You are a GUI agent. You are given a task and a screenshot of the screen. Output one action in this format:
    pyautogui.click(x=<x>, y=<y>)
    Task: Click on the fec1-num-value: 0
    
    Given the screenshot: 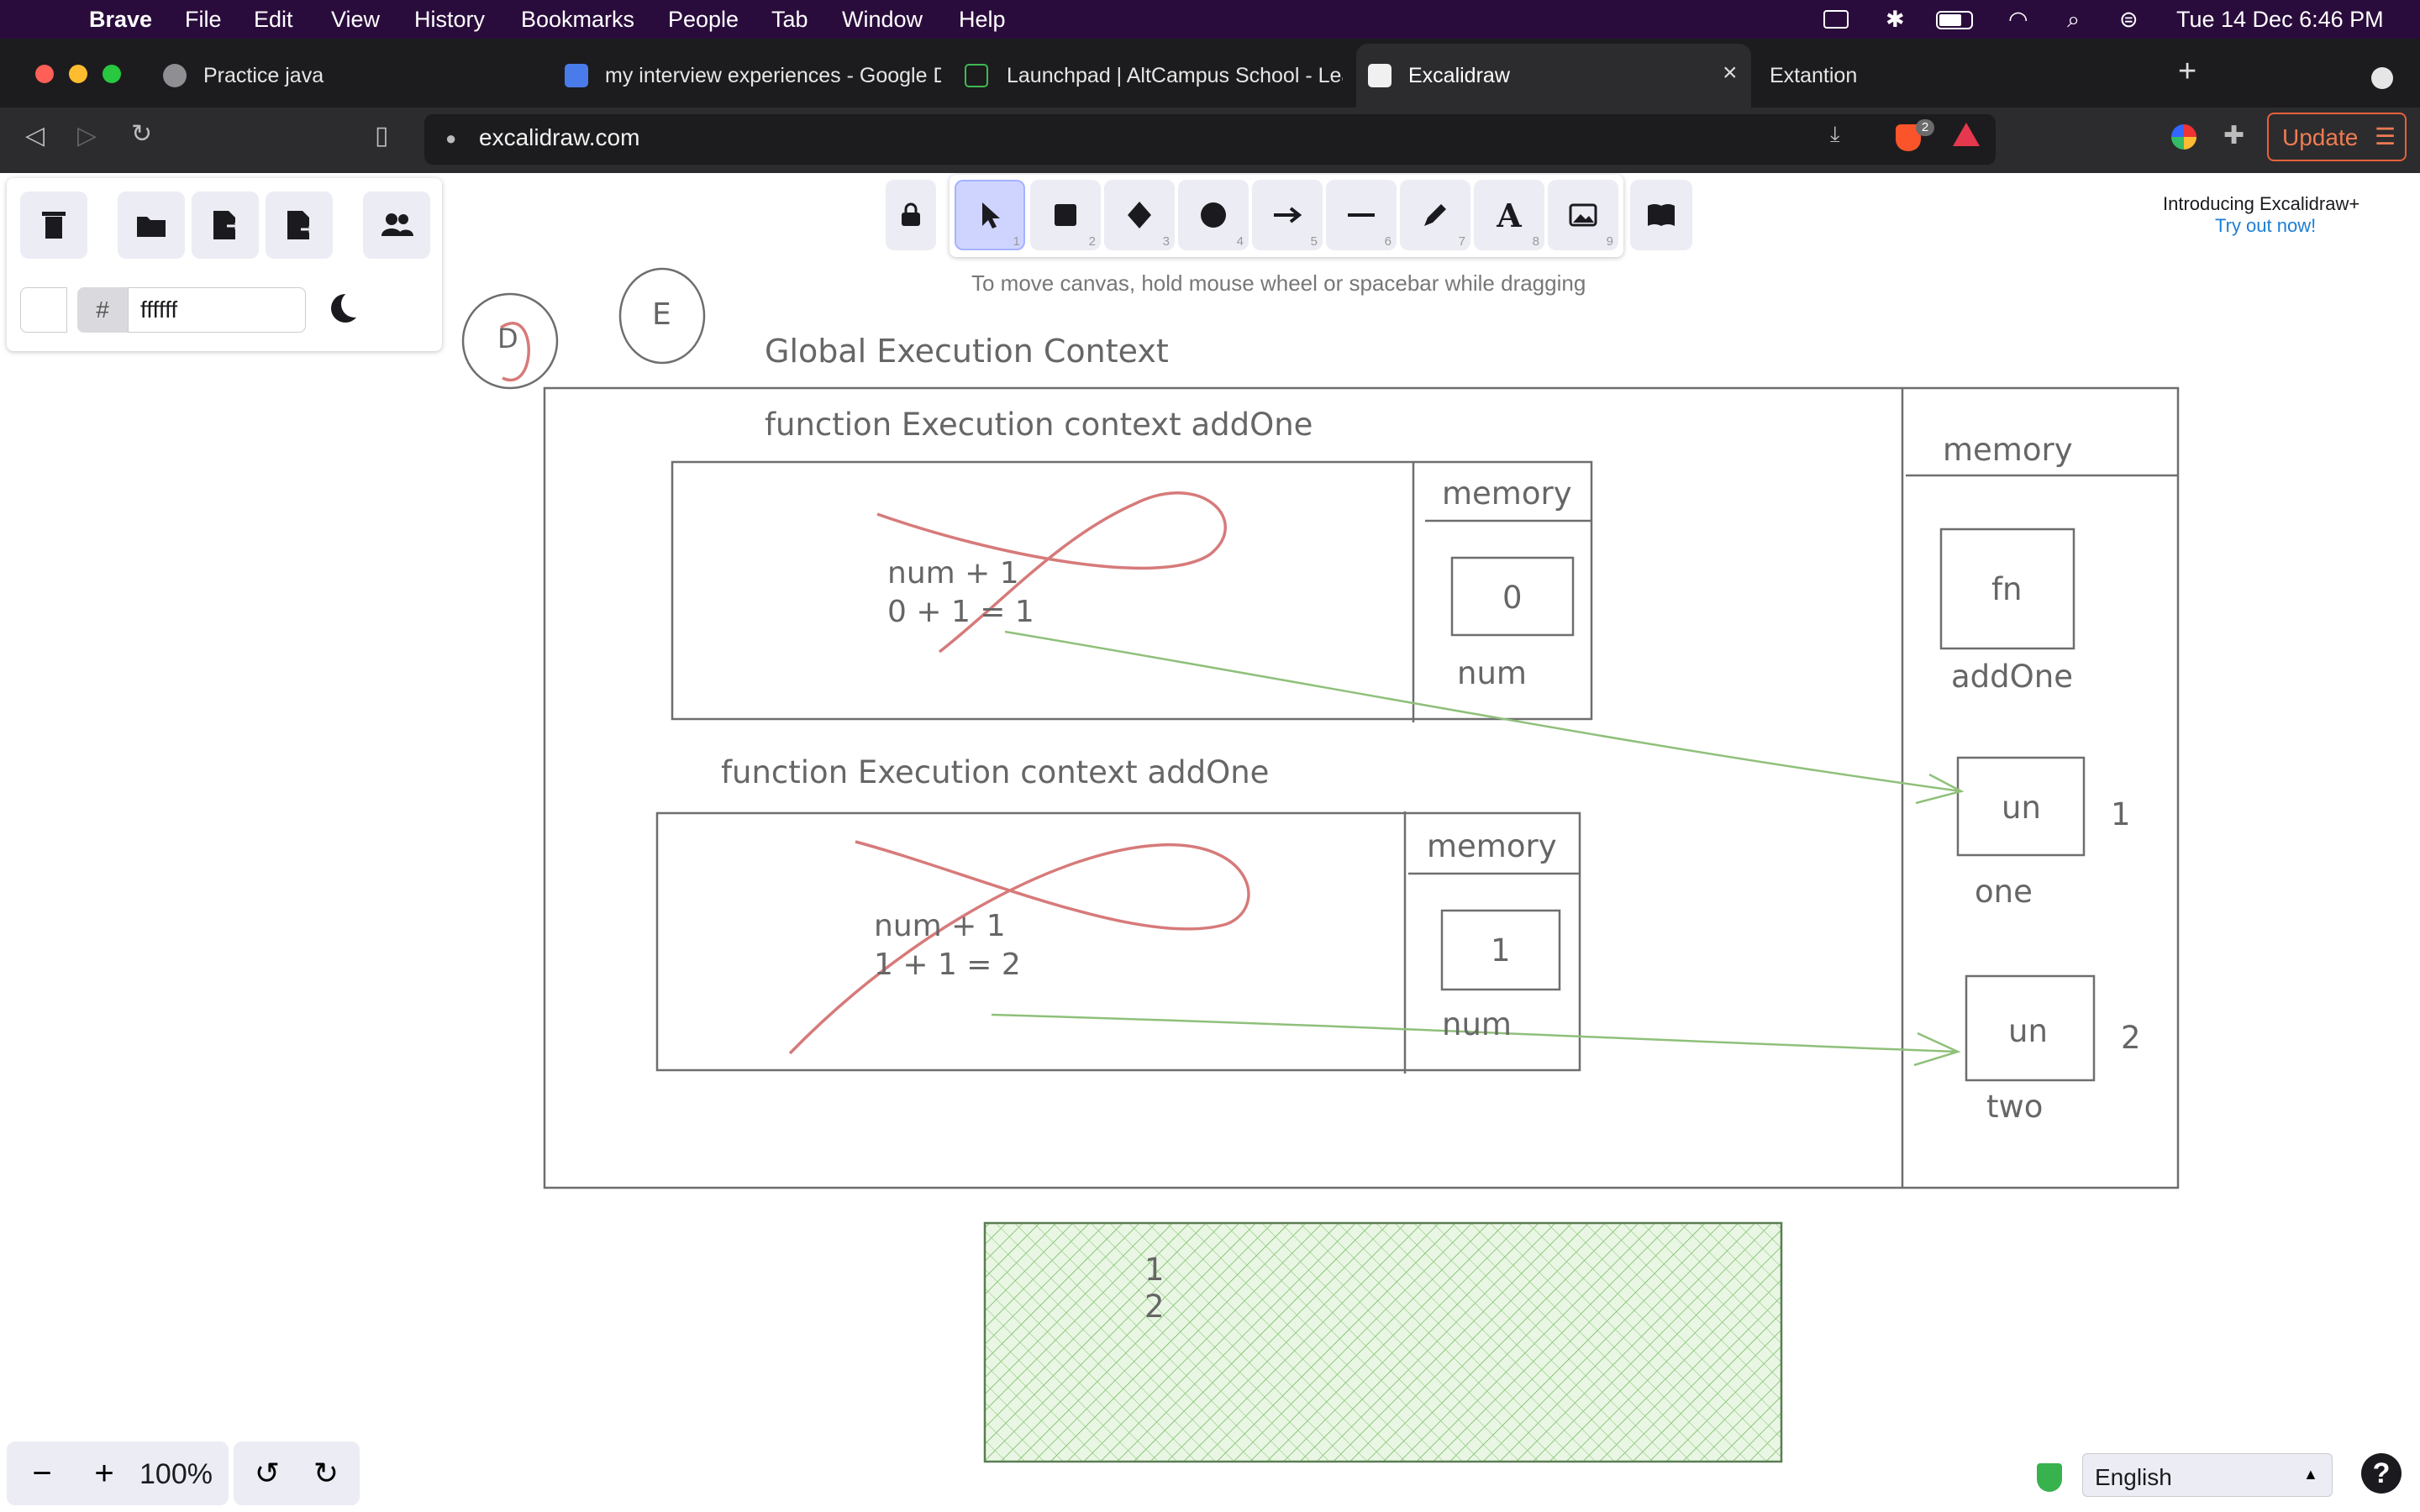 What is the action you would take?
    pyautogui.click(x=1512, y=598)
    